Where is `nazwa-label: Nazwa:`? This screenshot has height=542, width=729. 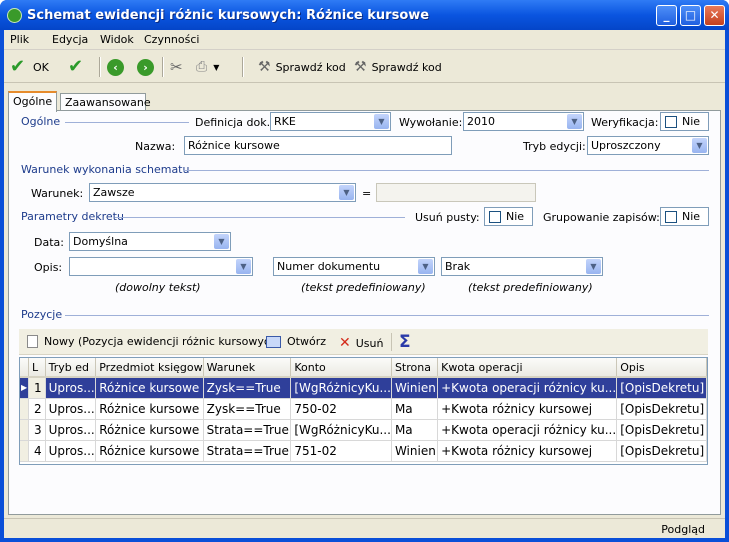
nazwa-label: Nazwa: is located at coordinates (155, 146).